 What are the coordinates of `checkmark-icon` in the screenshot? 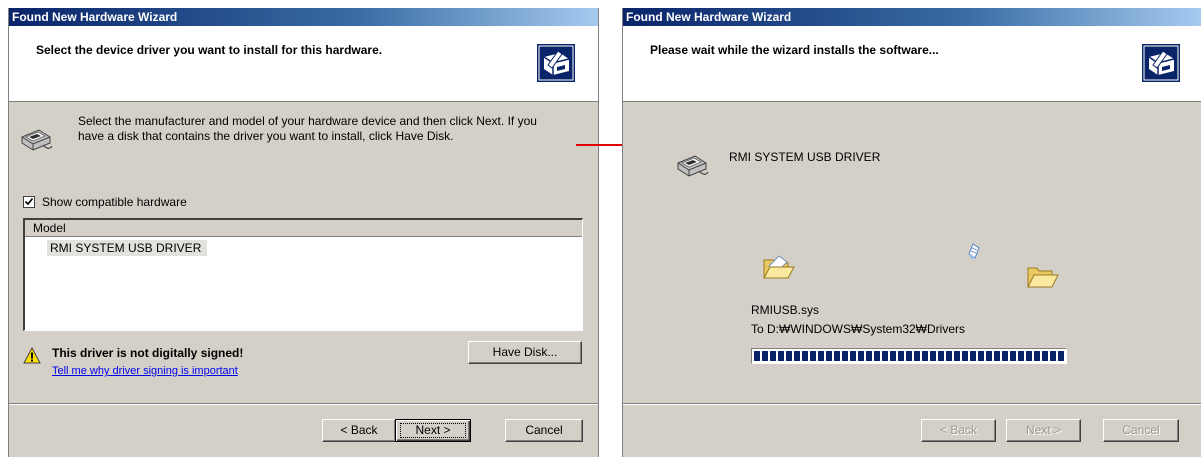 It's located at (29, 201).